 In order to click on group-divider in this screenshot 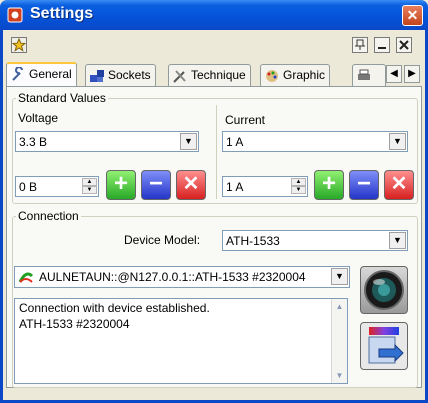, I will do `click(216, 152)`.